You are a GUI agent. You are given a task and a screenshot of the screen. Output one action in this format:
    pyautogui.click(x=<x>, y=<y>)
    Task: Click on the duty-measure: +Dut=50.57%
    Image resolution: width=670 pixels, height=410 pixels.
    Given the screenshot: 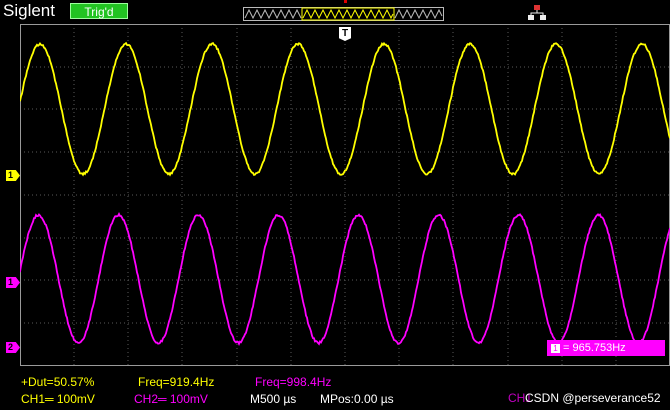 What is the action you would take?
    pyautogui.click(x=57, y=382)
    